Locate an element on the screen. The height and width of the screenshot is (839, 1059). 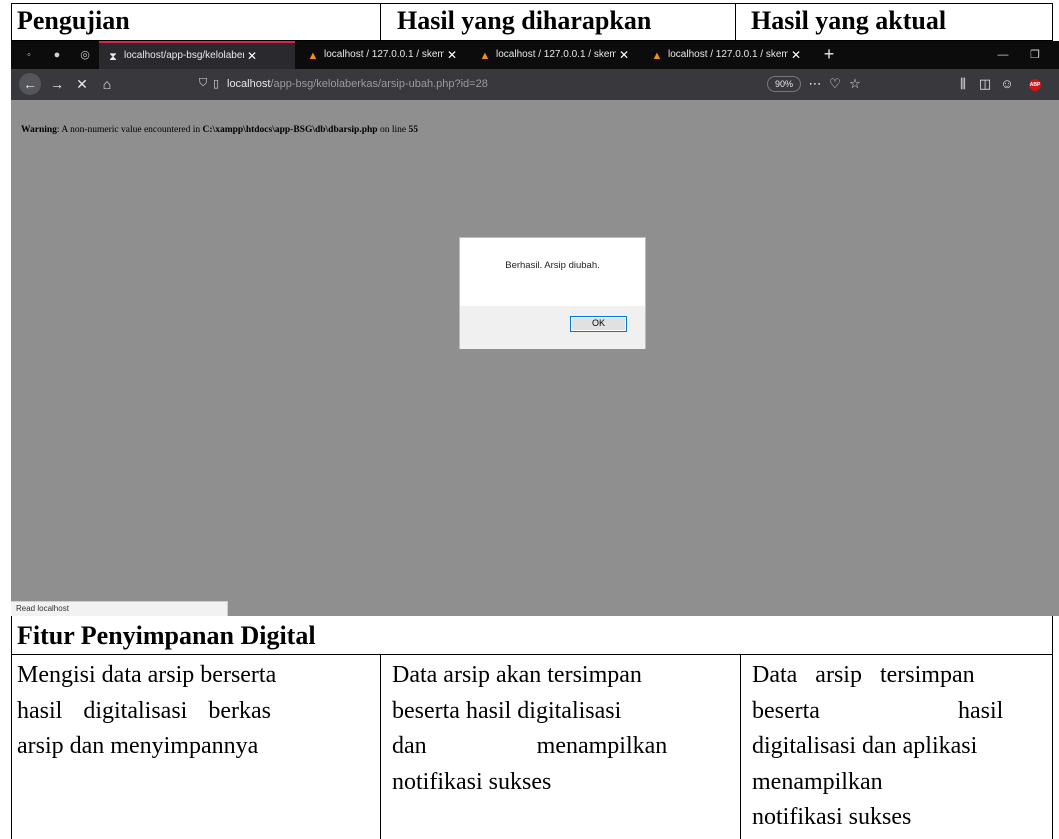
dialog-footer: OK is located at coordinates (552, 327).